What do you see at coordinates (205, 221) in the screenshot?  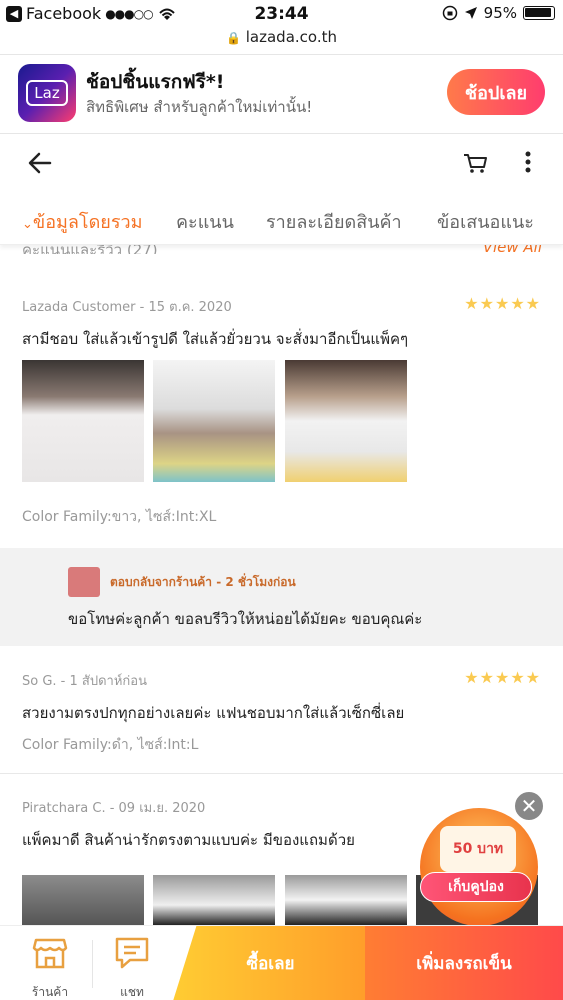 I see `tab-ratings: คะแนน` at bounding box center [205, 221].